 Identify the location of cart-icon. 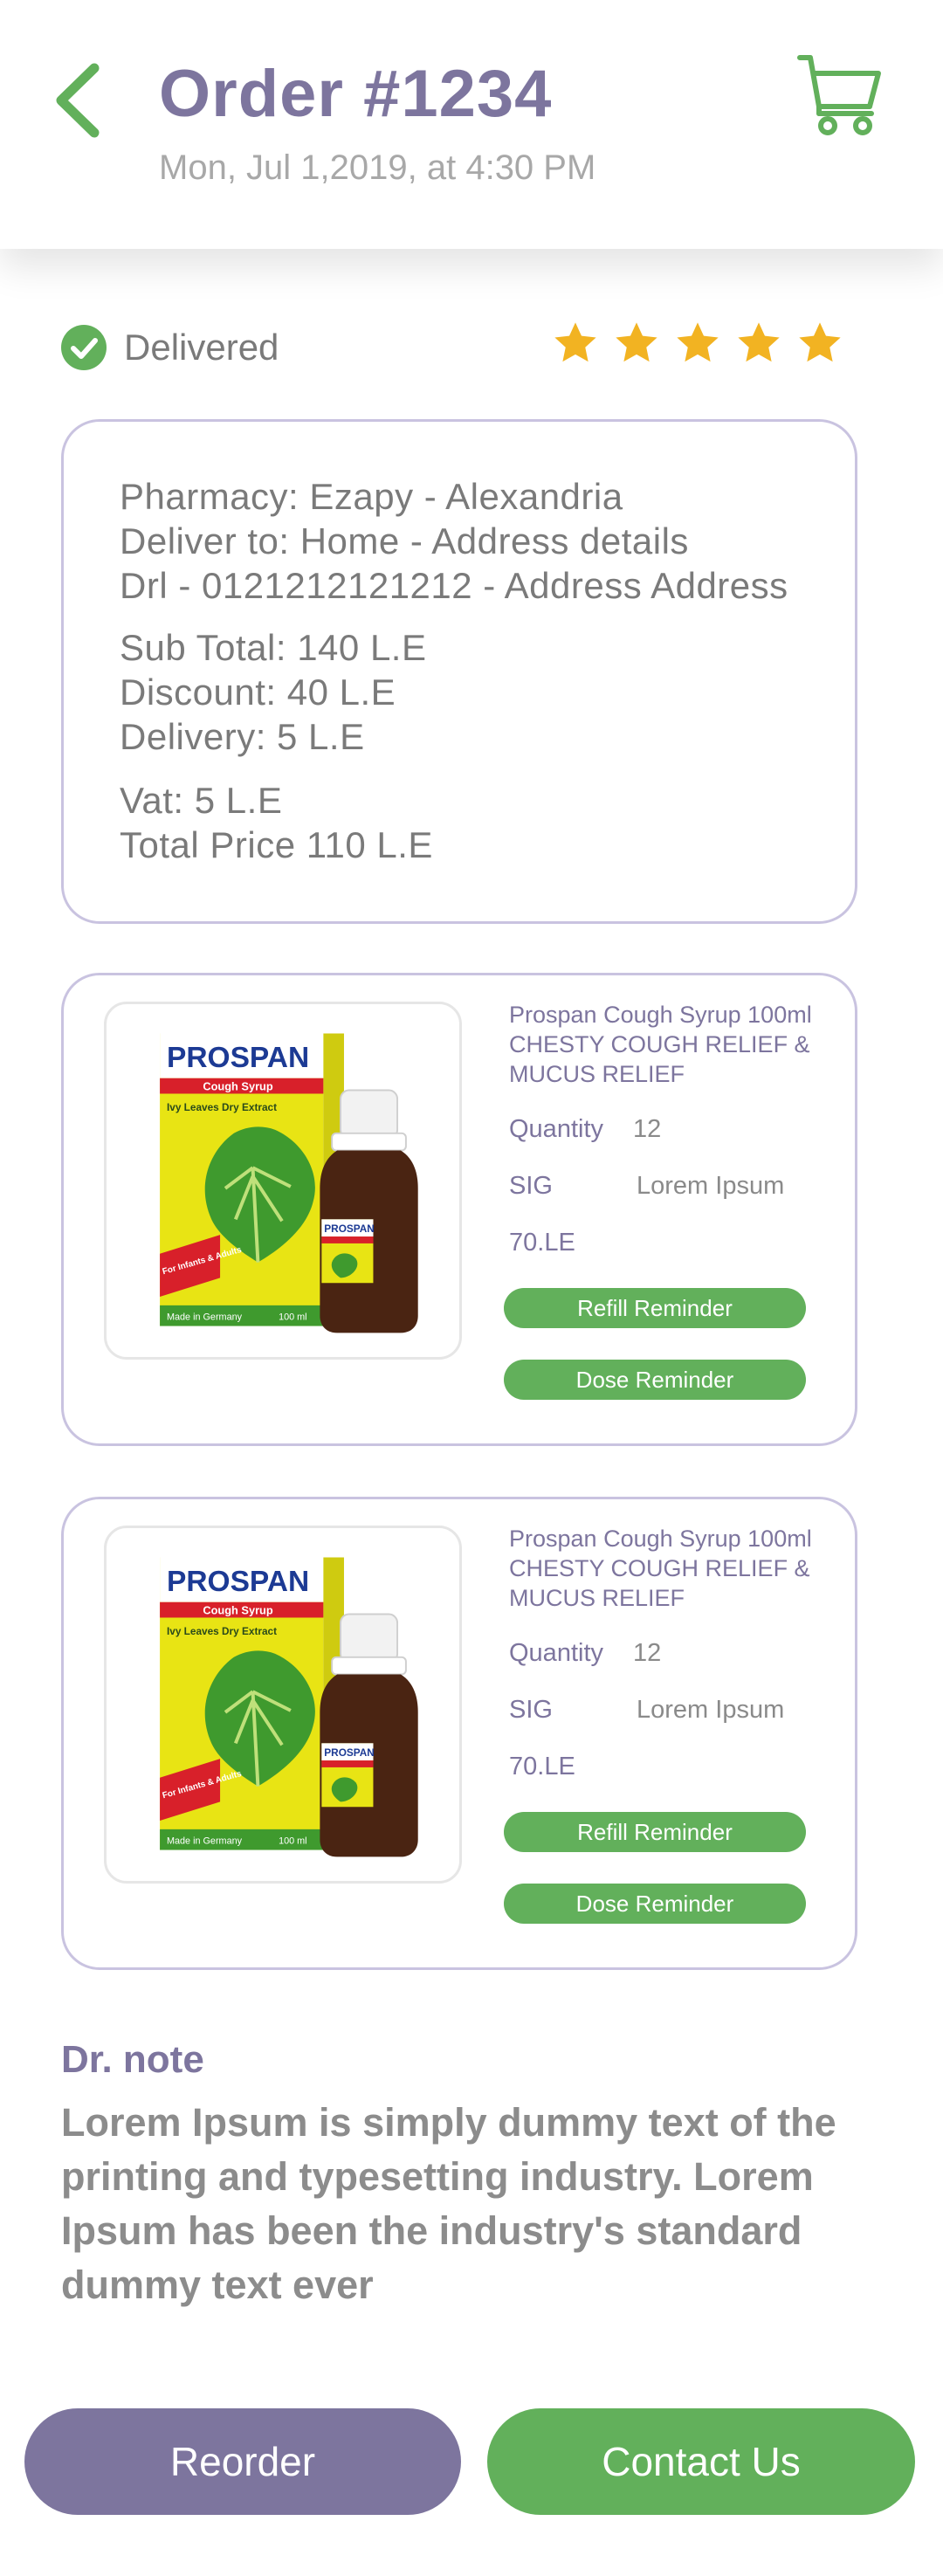
(839, 95).